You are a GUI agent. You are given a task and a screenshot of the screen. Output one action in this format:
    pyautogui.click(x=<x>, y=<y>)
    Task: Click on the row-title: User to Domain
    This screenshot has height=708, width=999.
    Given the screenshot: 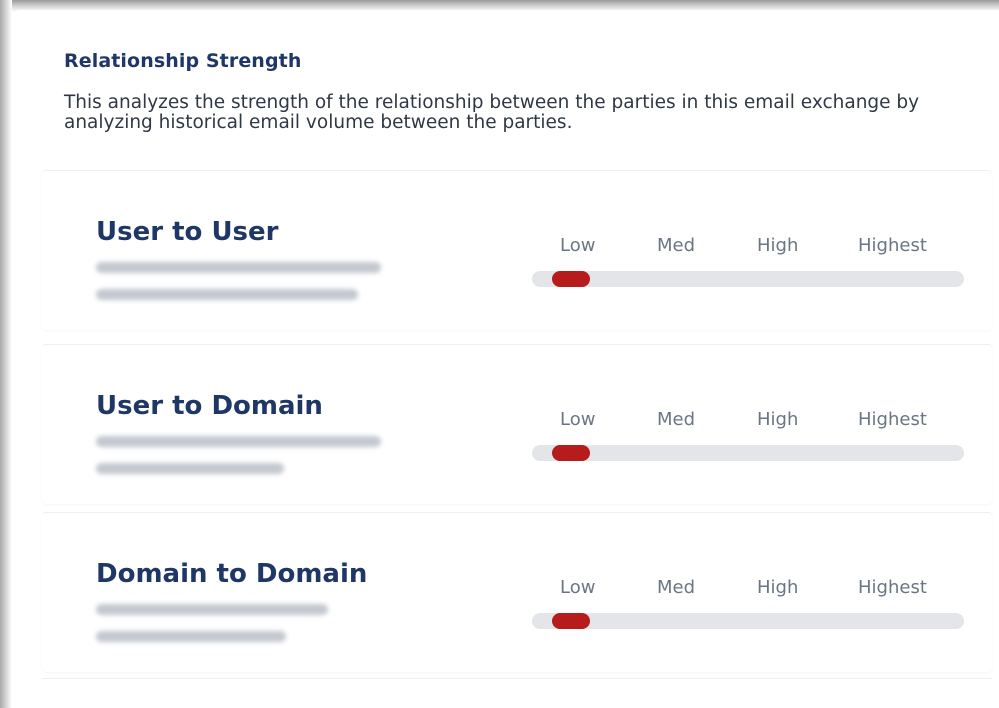 What is the action you would take?
    pyautogui.click(x=209, y=406)
    